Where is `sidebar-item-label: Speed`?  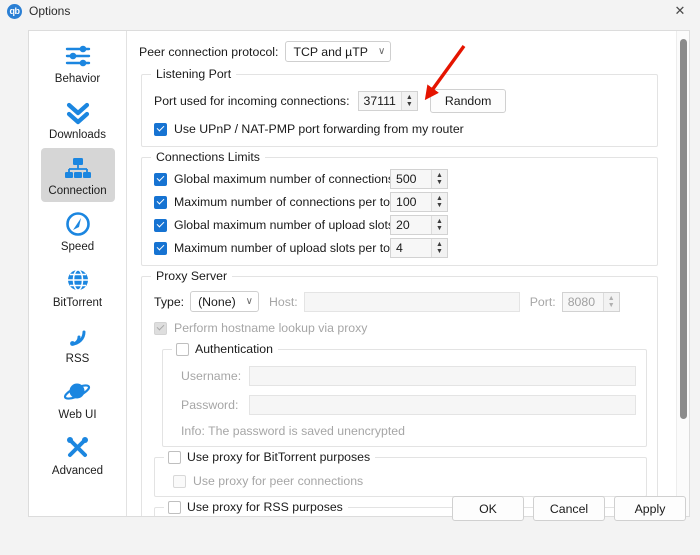
sidebar-item-label: Speed is located at coordinates (77, 247).